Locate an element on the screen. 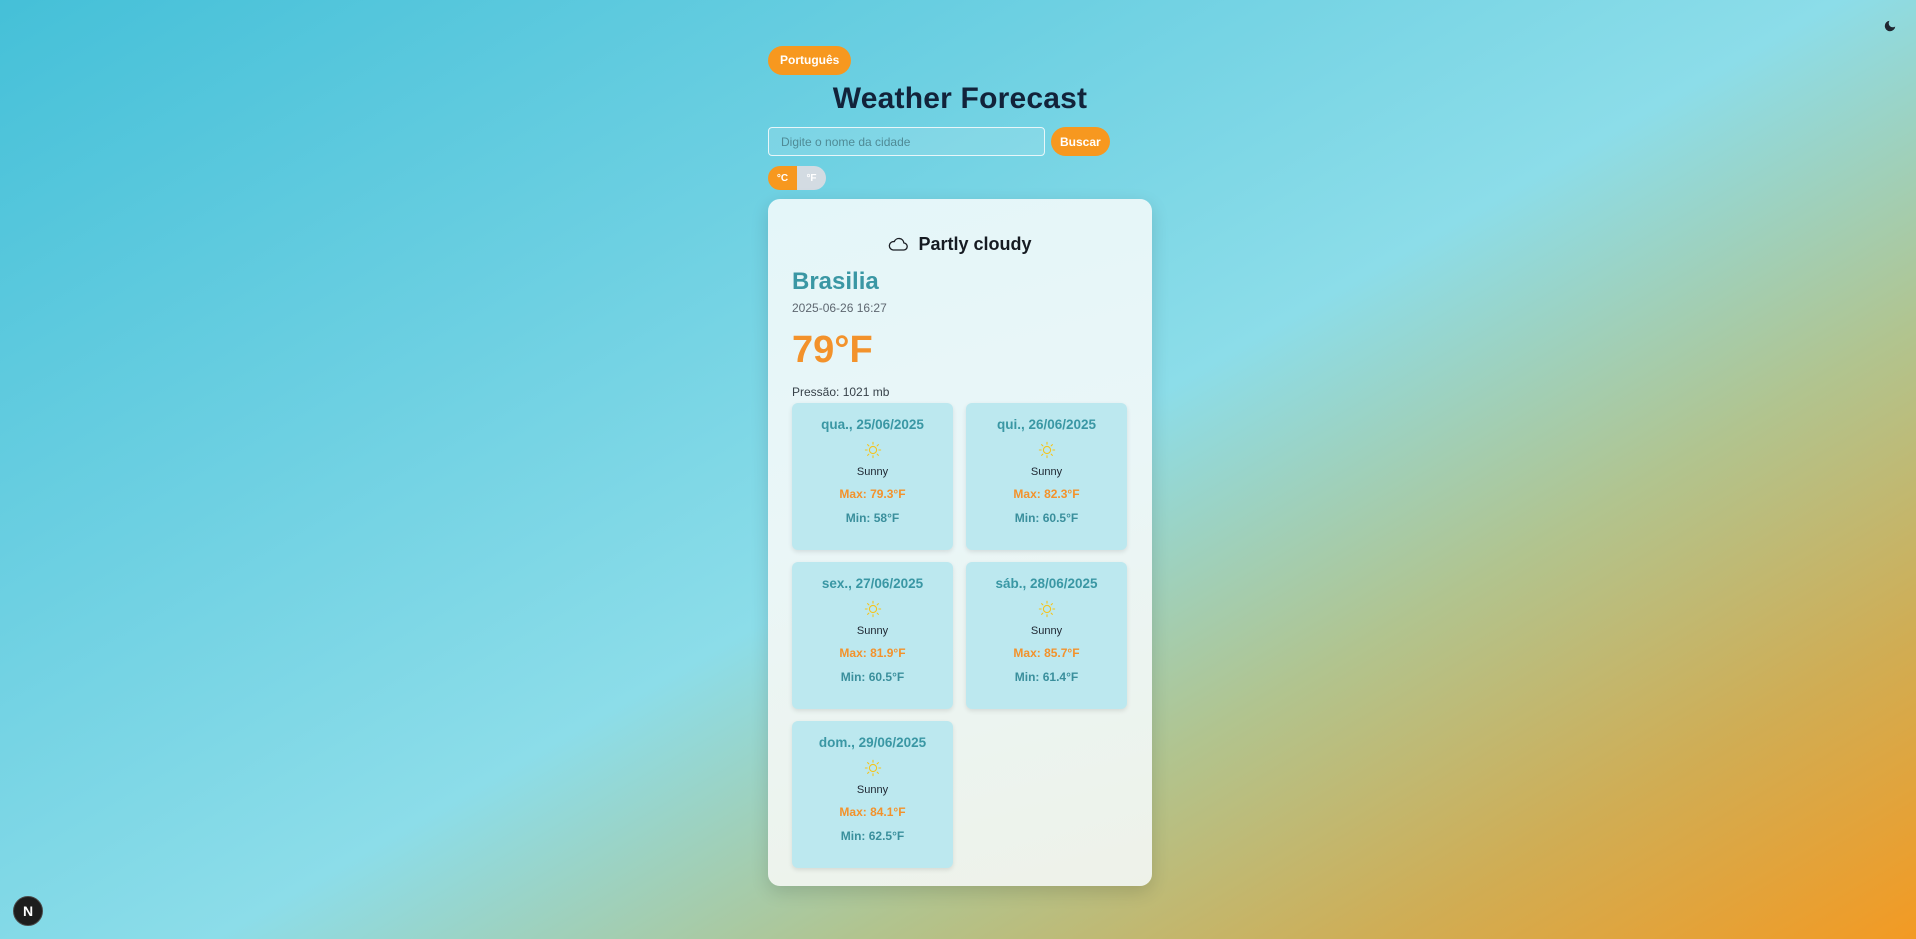 The width and height of the screenshot is (1916, 939). forecast-max: Max: 84.1°F is located at coordinates (872, 812).